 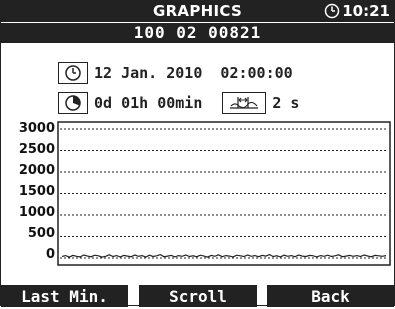 What do you see at coordinates (36, 212) in the screenshot?
I see `y-tick-label: 1000` at bounding box center [36, 212].